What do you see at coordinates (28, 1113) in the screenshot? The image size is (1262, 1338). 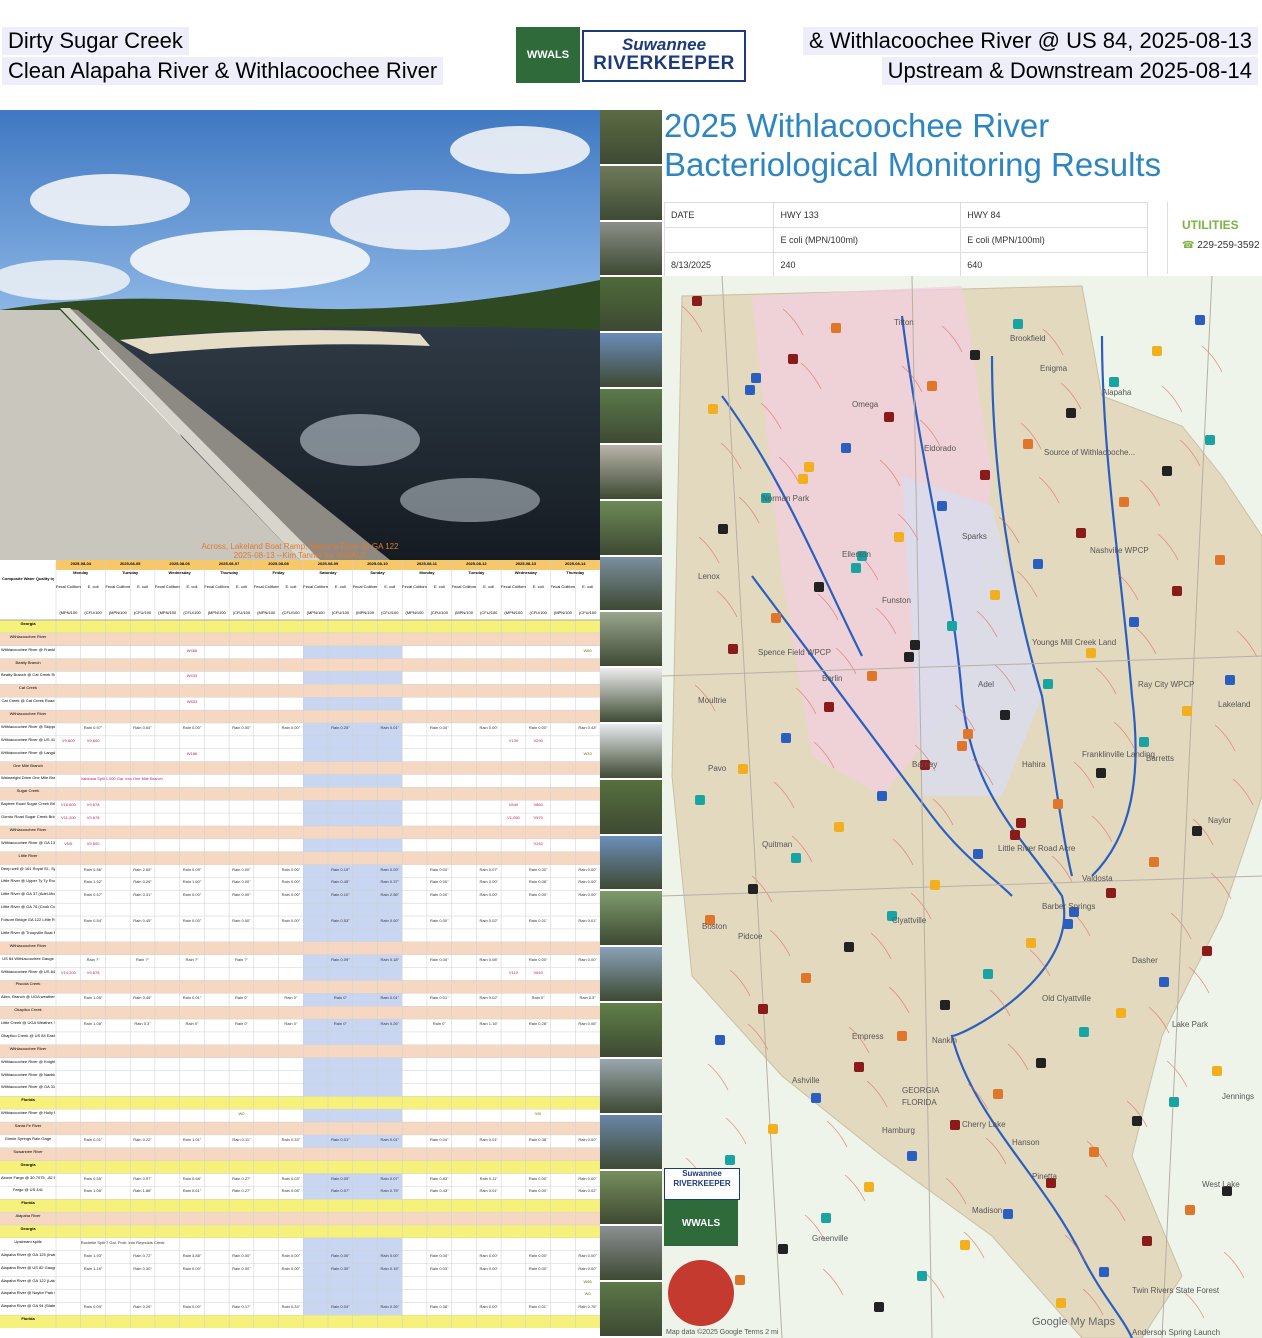 I see `sheet-cell-text: Withlacoochee River @ Holly Point` at bounding box center [28, 1113].